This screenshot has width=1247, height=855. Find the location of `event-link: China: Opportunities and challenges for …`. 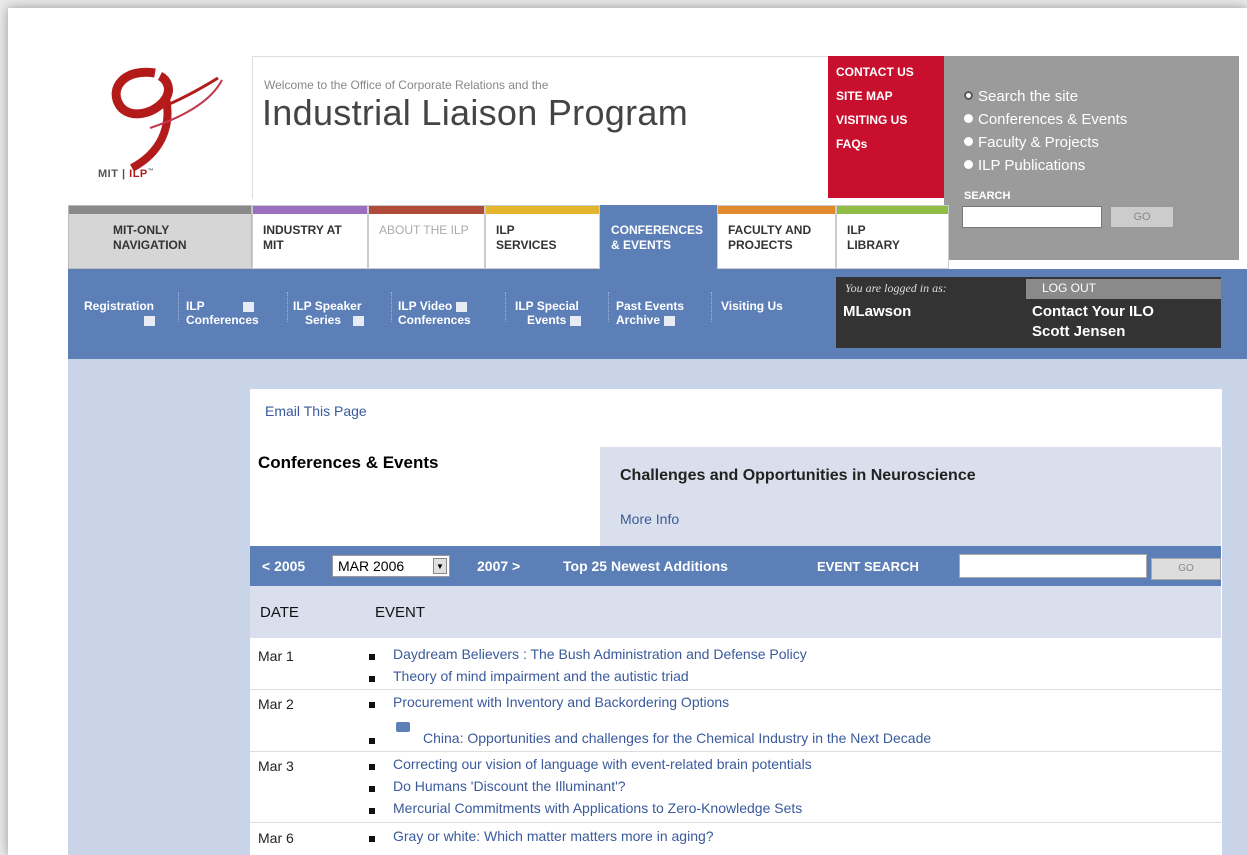

event-link: China: Opportunities and challenges for … is located at coordinates (677, 738).